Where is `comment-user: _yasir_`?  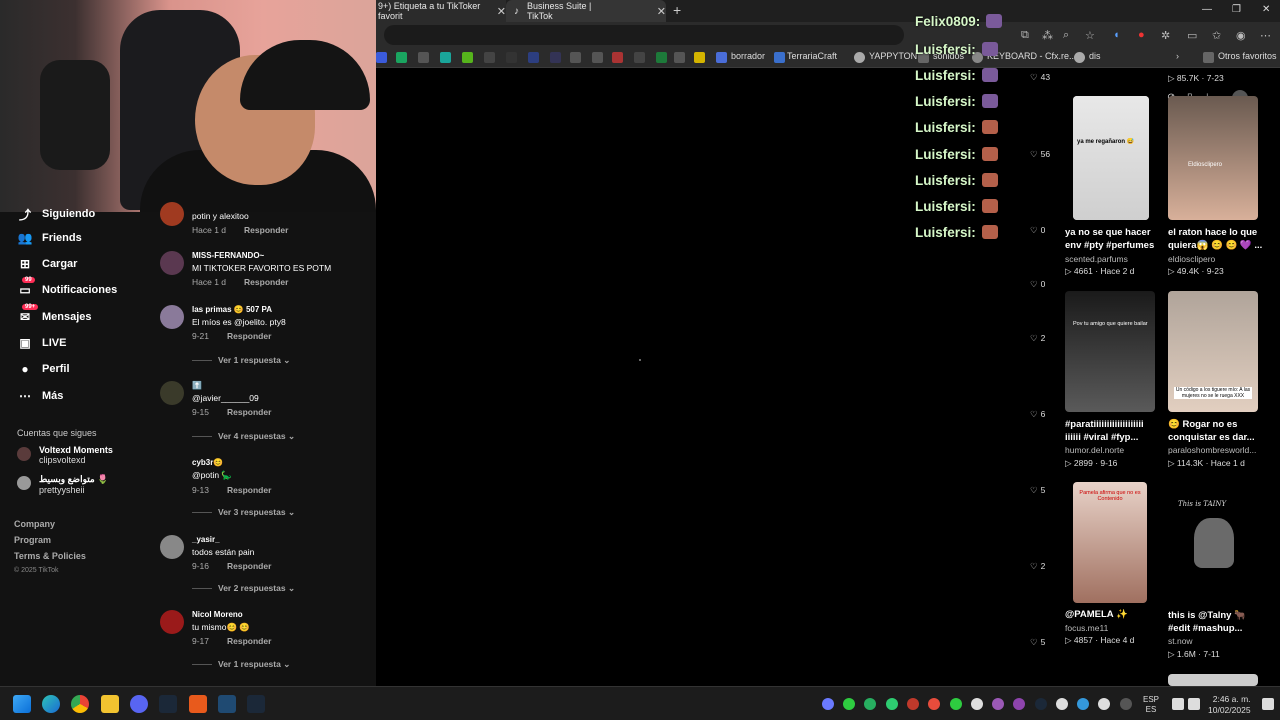 comment-user: _yasir_ is located at coordinates (206, 539).